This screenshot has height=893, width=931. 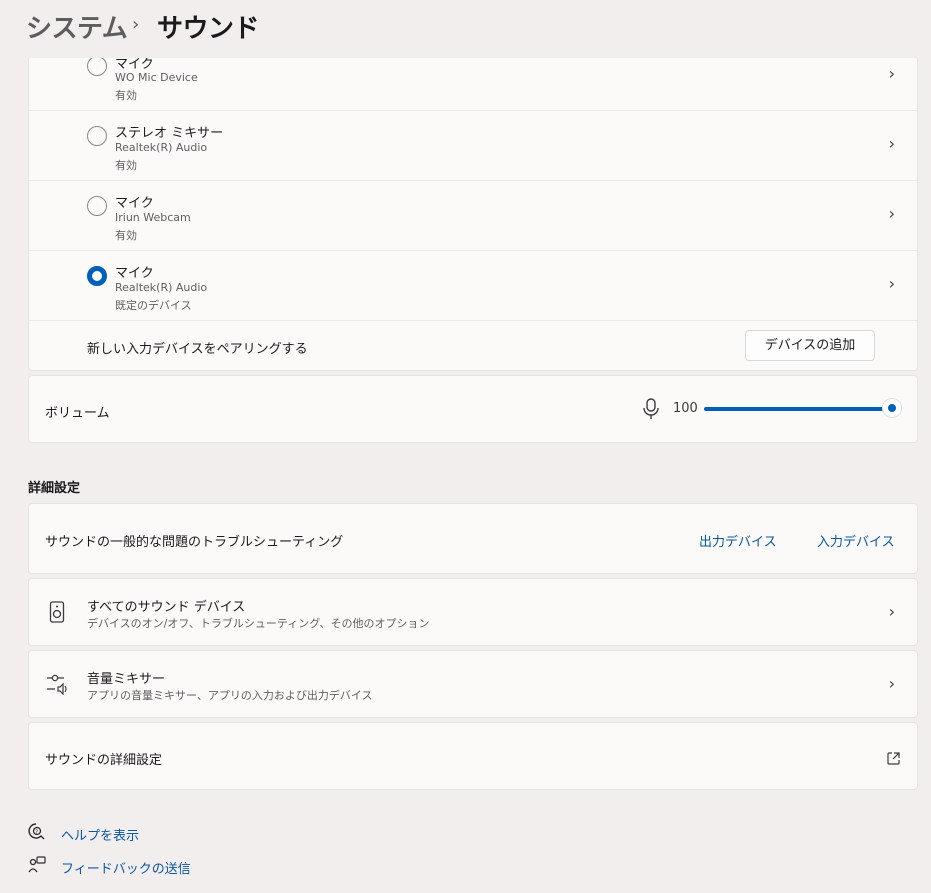 What do you see at coordinates (810, 345) in the screenshot?
I see `add-device-button: デバイスの追加` at bounding box center [810, 345].